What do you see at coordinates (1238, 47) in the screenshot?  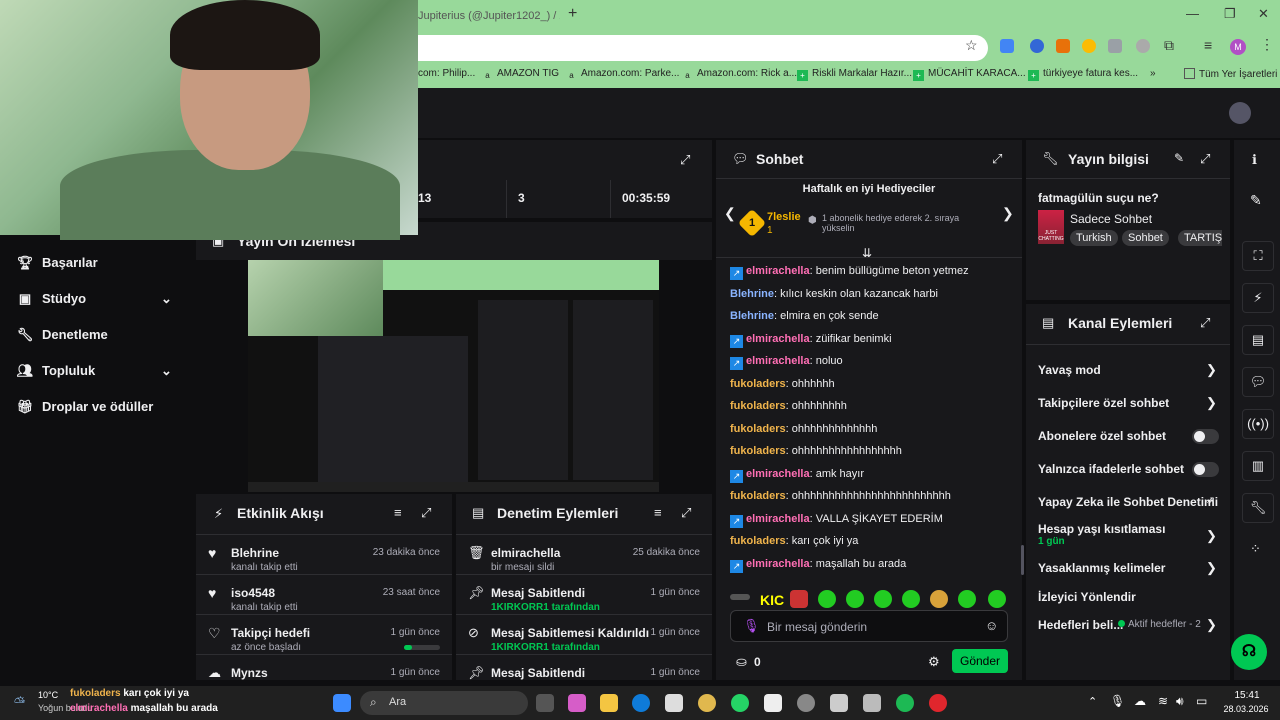 I see `profile-avatar: M` at bounding box center [1238, 47].